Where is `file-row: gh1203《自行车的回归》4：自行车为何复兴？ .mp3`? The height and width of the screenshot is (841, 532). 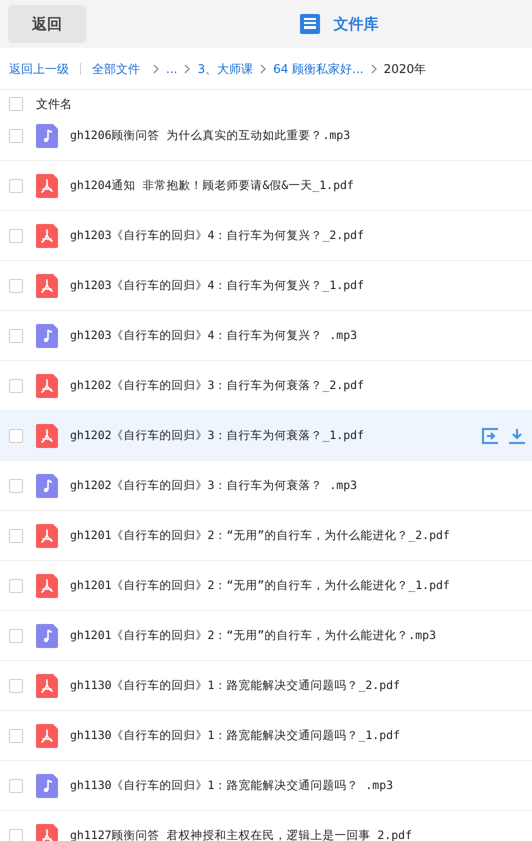 file-row: gh1203《自行车的回归》4：自行车为何复兴？ .mp3 is located at coordinates (266, 336).